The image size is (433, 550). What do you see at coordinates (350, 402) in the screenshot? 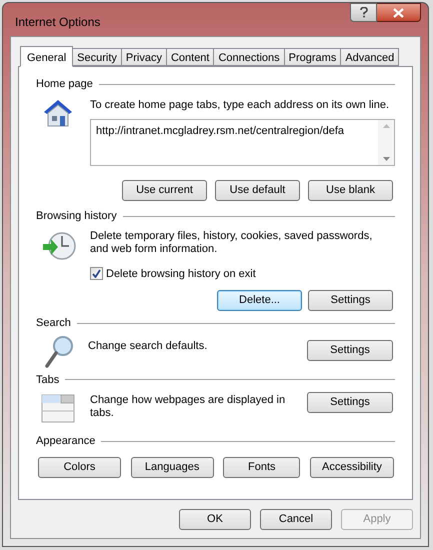
I see `tabs-settings-button: Settings` at bounding box center [350, 402].